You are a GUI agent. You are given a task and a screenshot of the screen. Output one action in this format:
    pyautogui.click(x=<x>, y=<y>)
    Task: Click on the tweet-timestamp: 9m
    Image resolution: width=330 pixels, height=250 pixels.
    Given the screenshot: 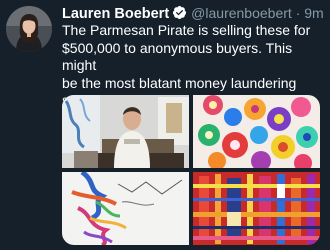 What is the action you would take?
    pyautogui.click(x=313, y=13)
    